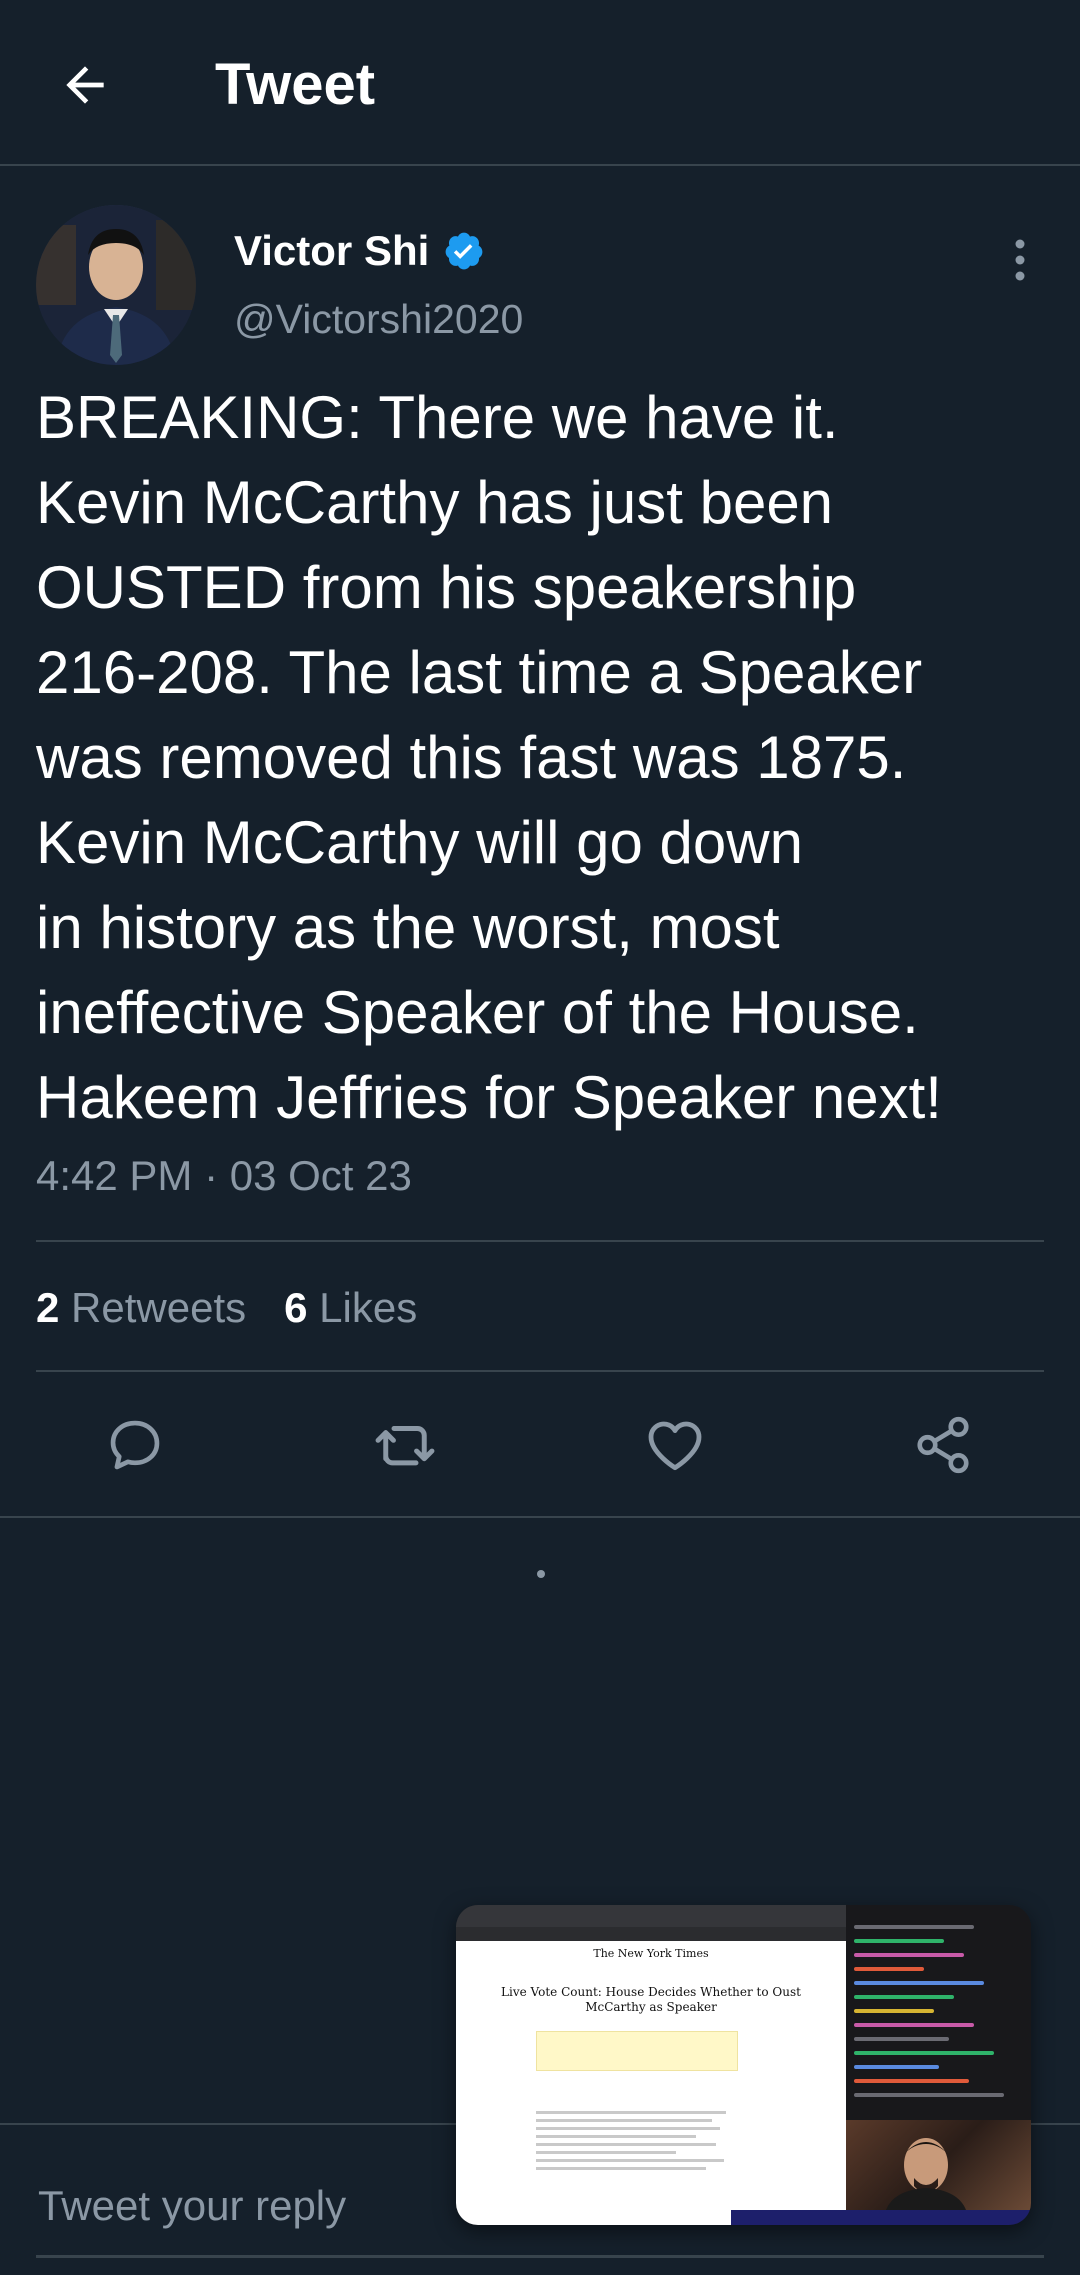  I want to click on arrow-left-icon, so click(85, 85).